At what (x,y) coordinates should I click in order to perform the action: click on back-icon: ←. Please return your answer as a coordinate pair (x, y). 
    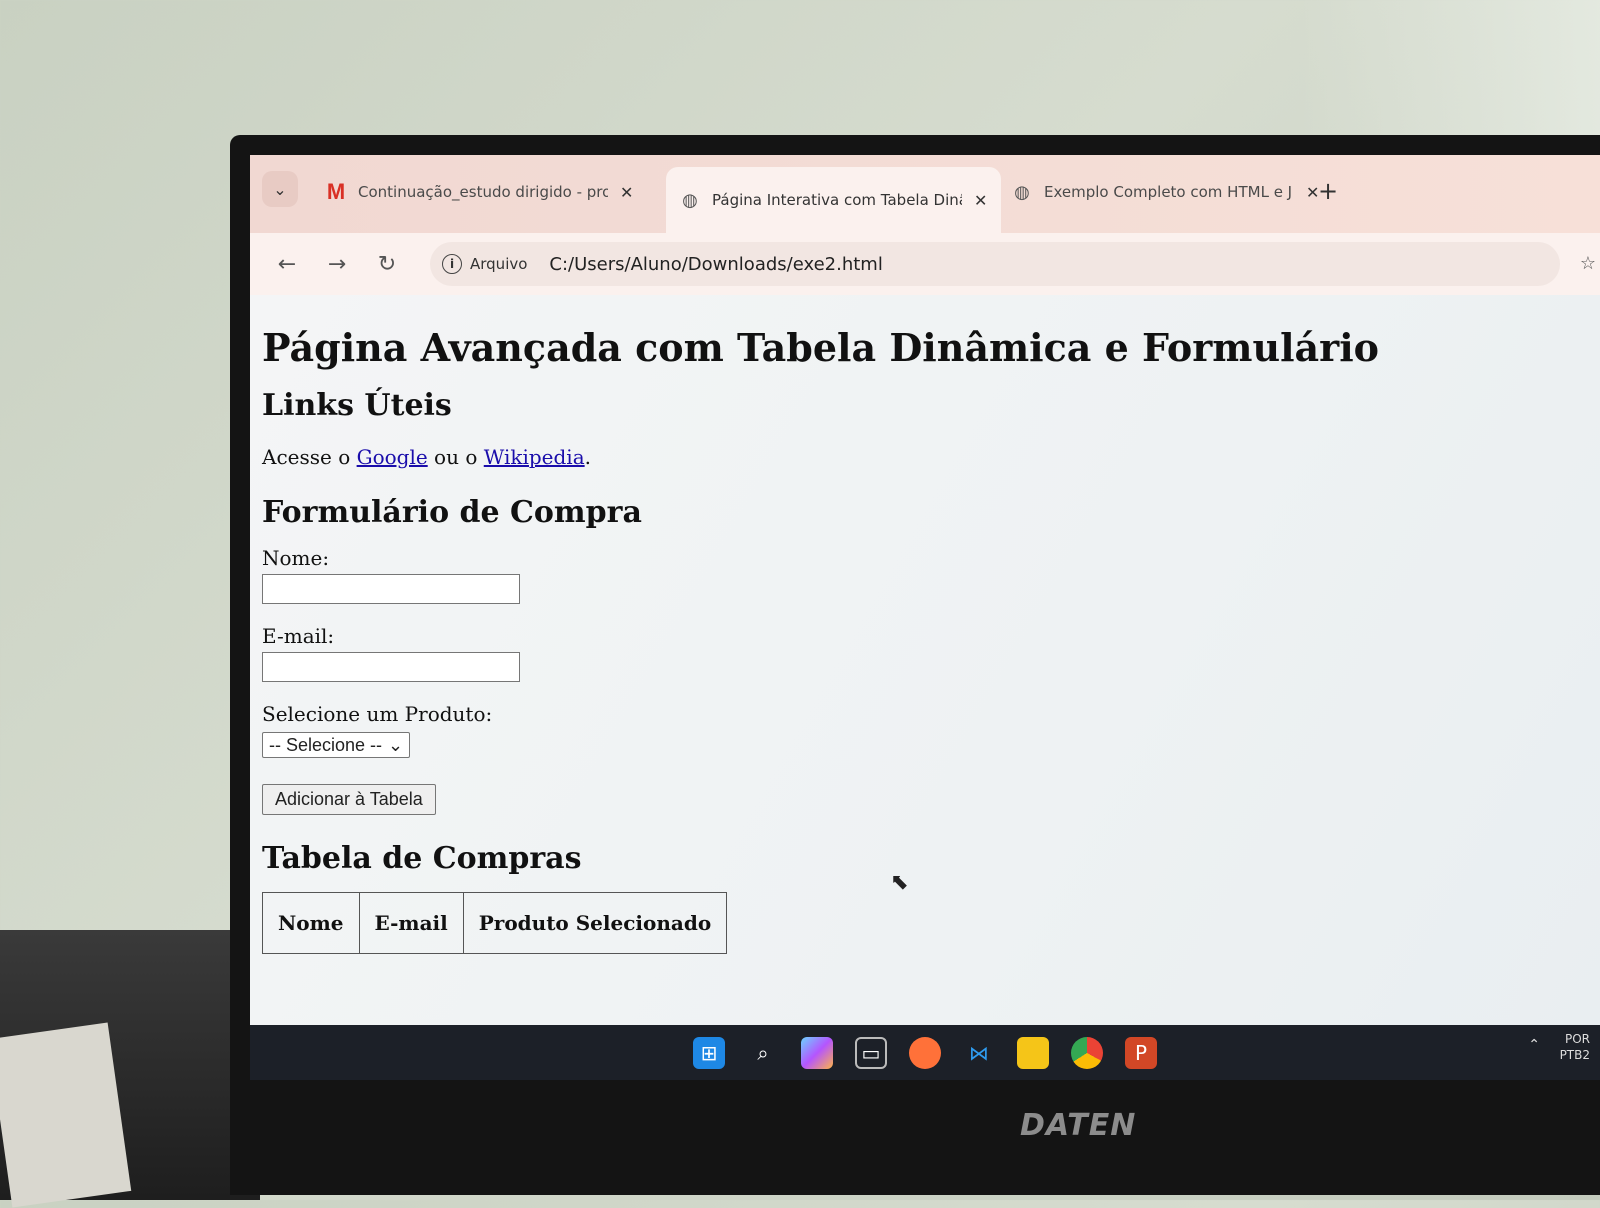
    Looking at the image, I should click on (287, 264).